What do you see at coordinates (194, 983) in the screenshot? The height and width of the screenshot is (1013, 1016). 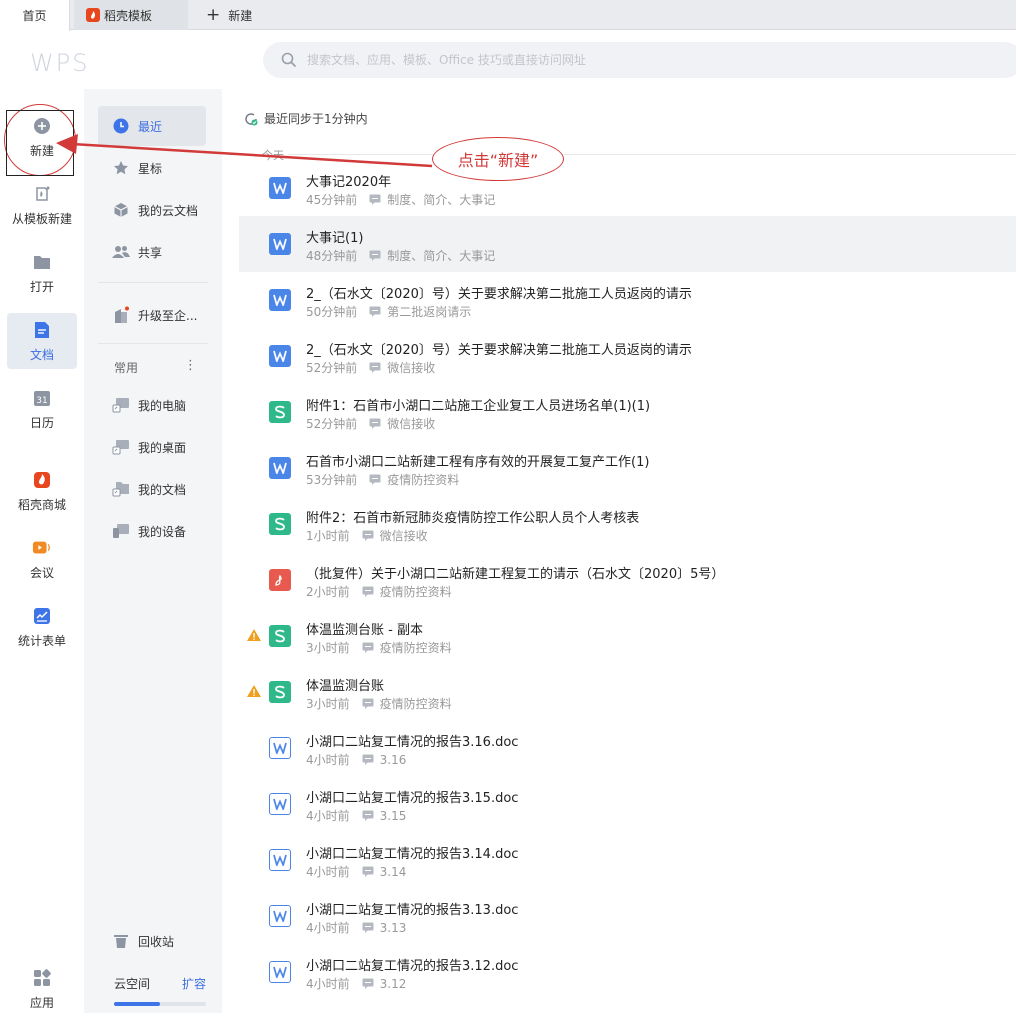 I see `expand-link: 扩容` at bounding box center [194, 983].